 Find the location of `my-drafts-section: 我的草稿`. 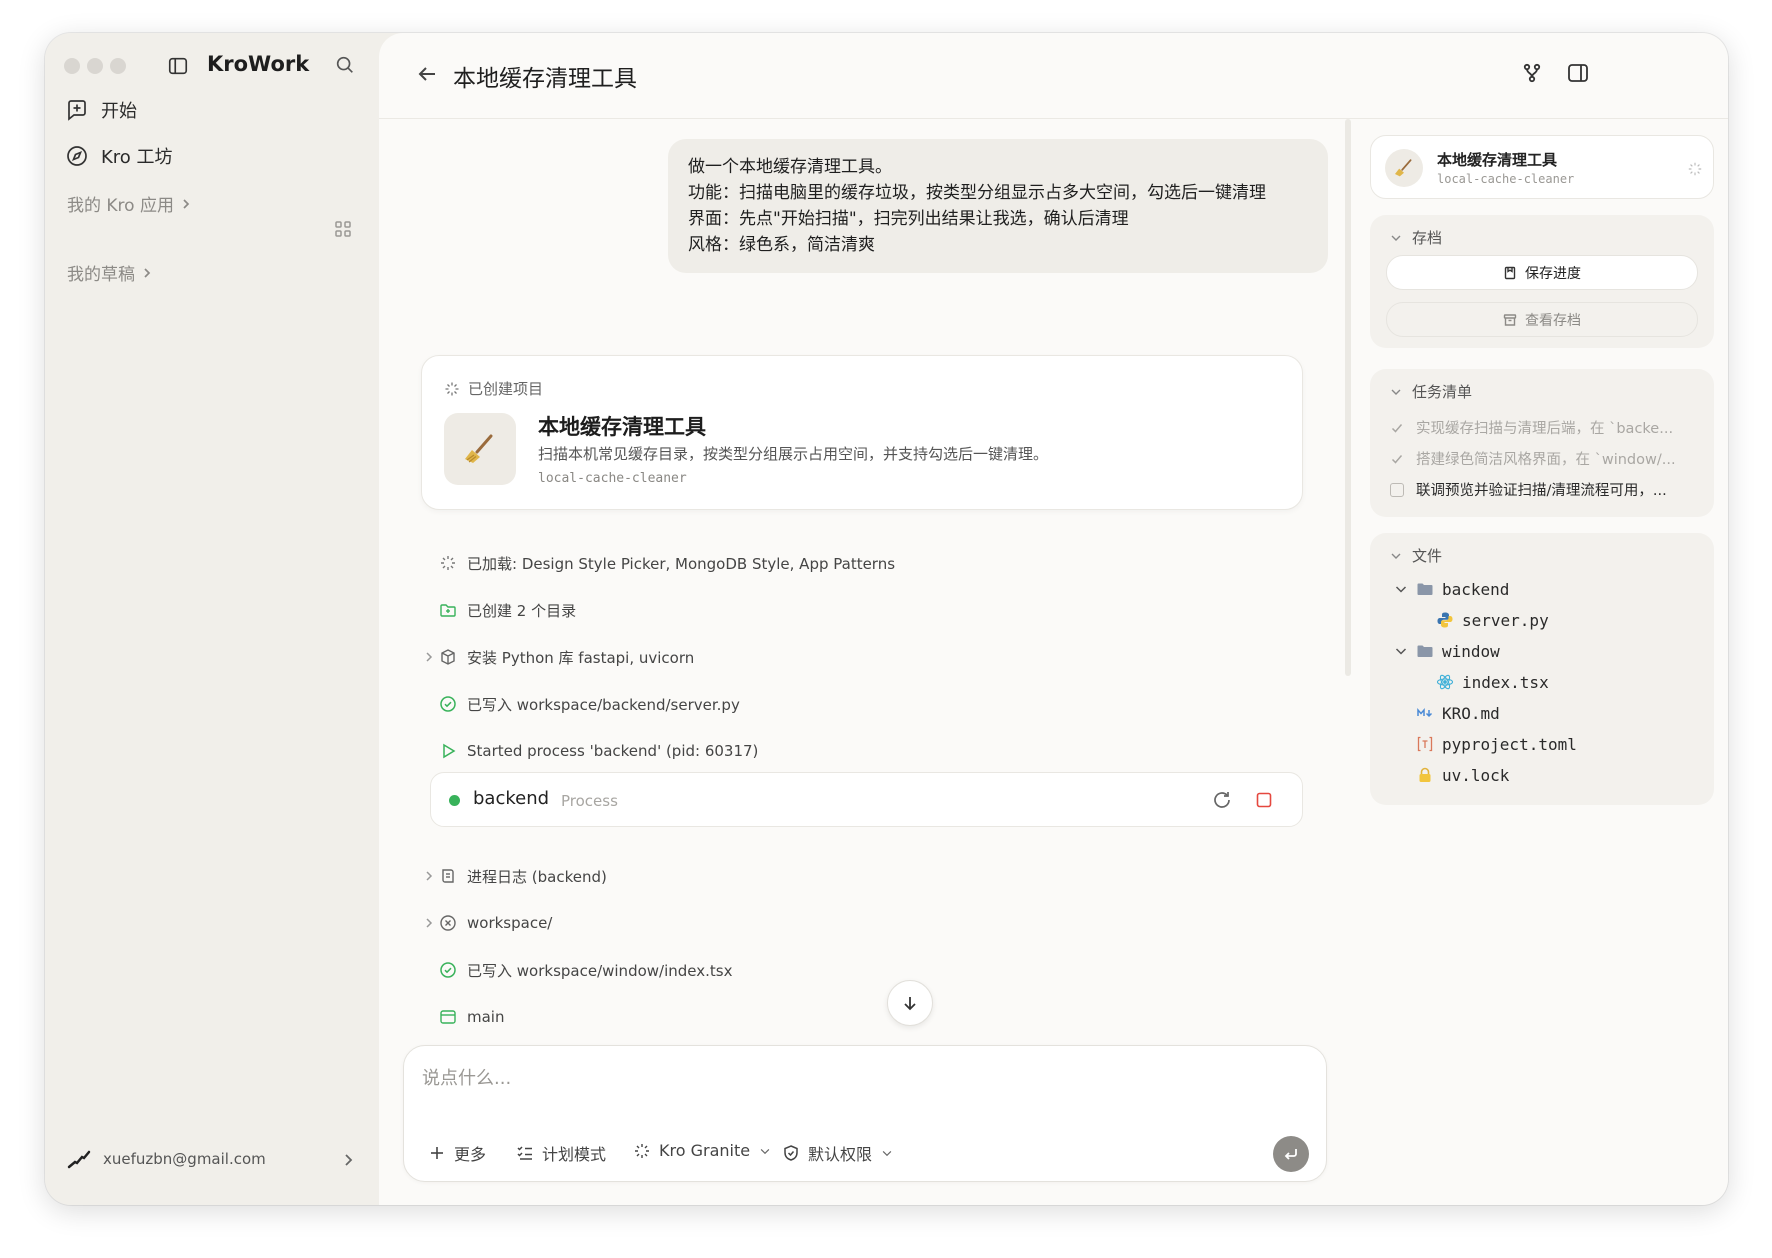

my-drafts-section: 我的草稿 is located at coordinates (110, 272).